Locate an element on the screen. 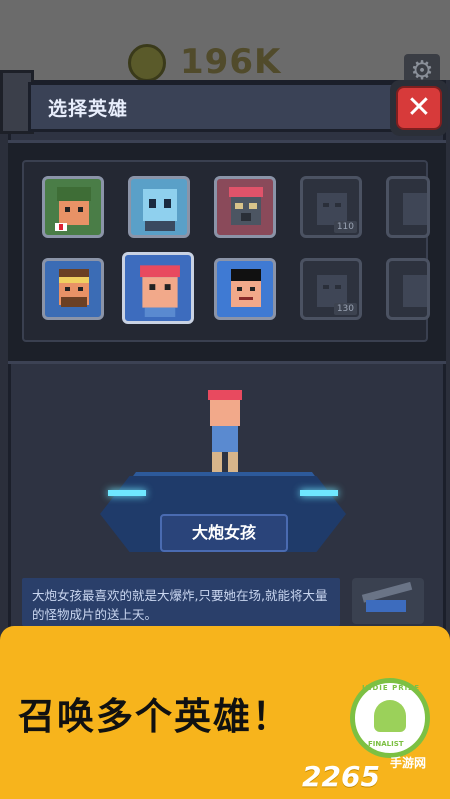 The height and width of the screenshot is (799, 450). badge-bottom-text: FINALIST is located at coordinates (386, 744).